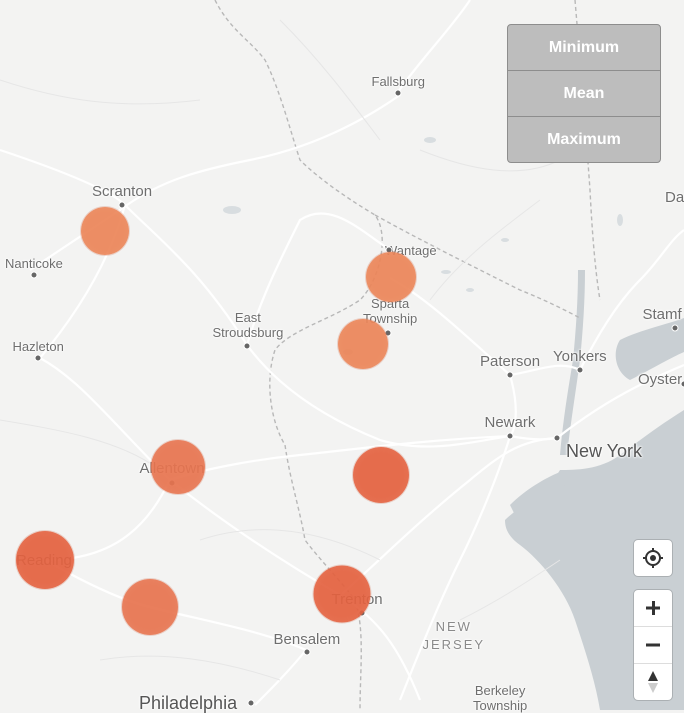 The height and width of the screenshot is (713, 684). What do you see at coordinates (674, 197) in the screenshot?
I see `place-label: Da` at bounding box center [674, 197].